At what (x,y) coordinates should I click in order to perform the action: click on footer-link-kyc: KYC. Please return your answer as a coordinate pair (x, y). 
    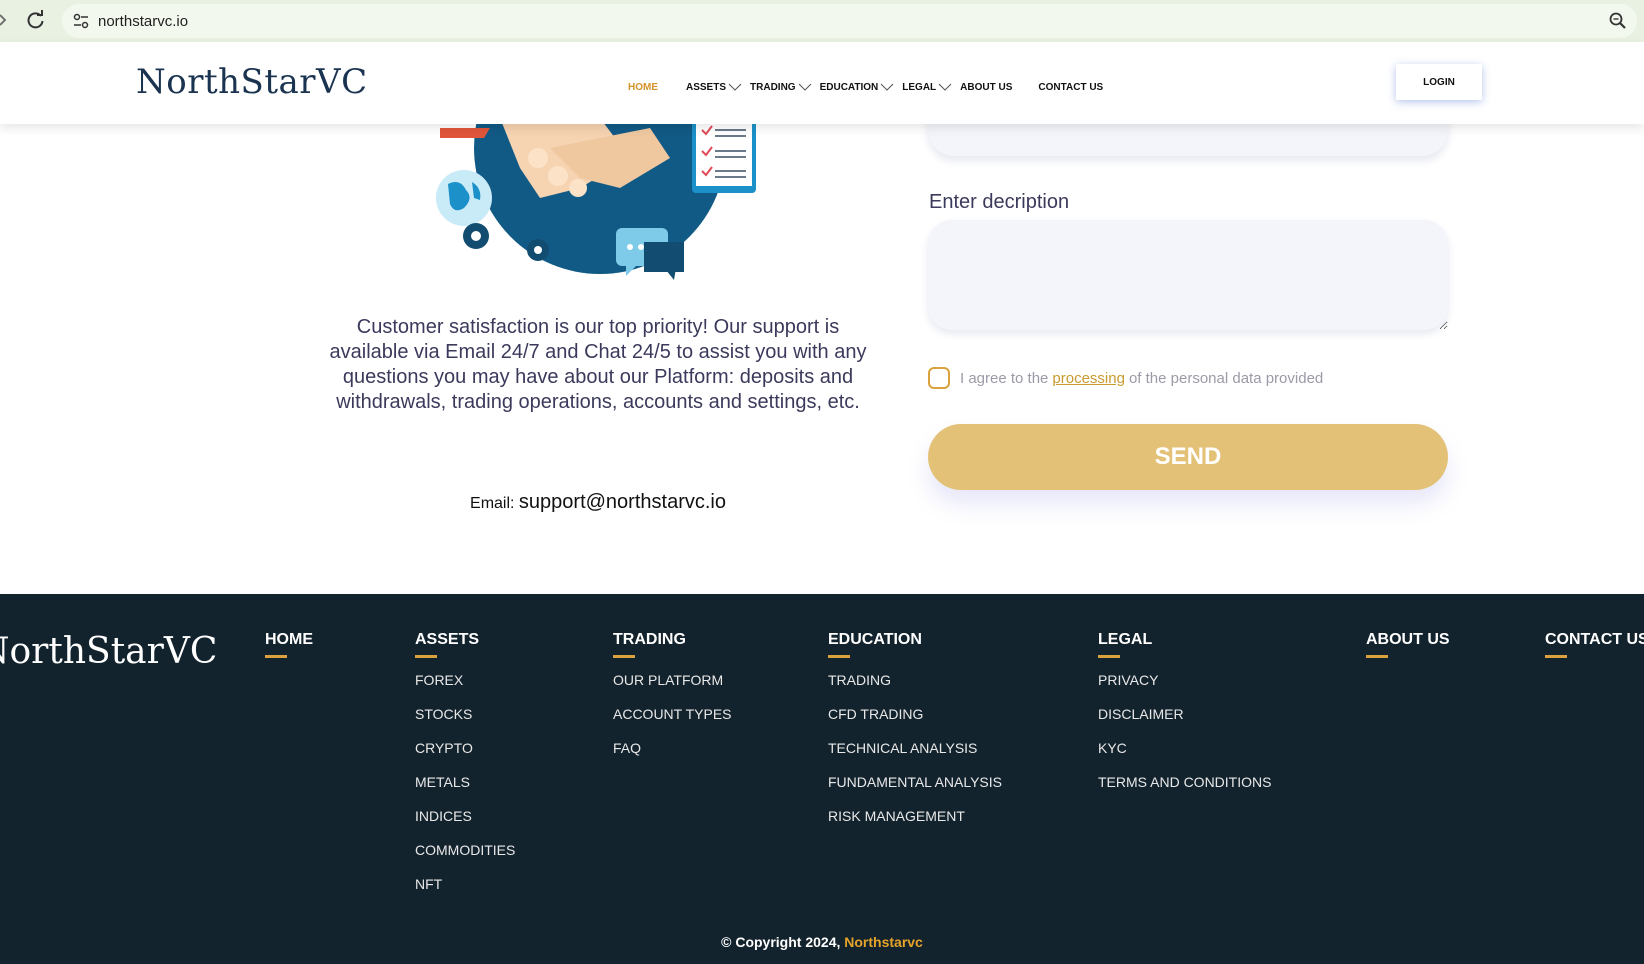
    Looking at the image, I should click on (1184, 757).